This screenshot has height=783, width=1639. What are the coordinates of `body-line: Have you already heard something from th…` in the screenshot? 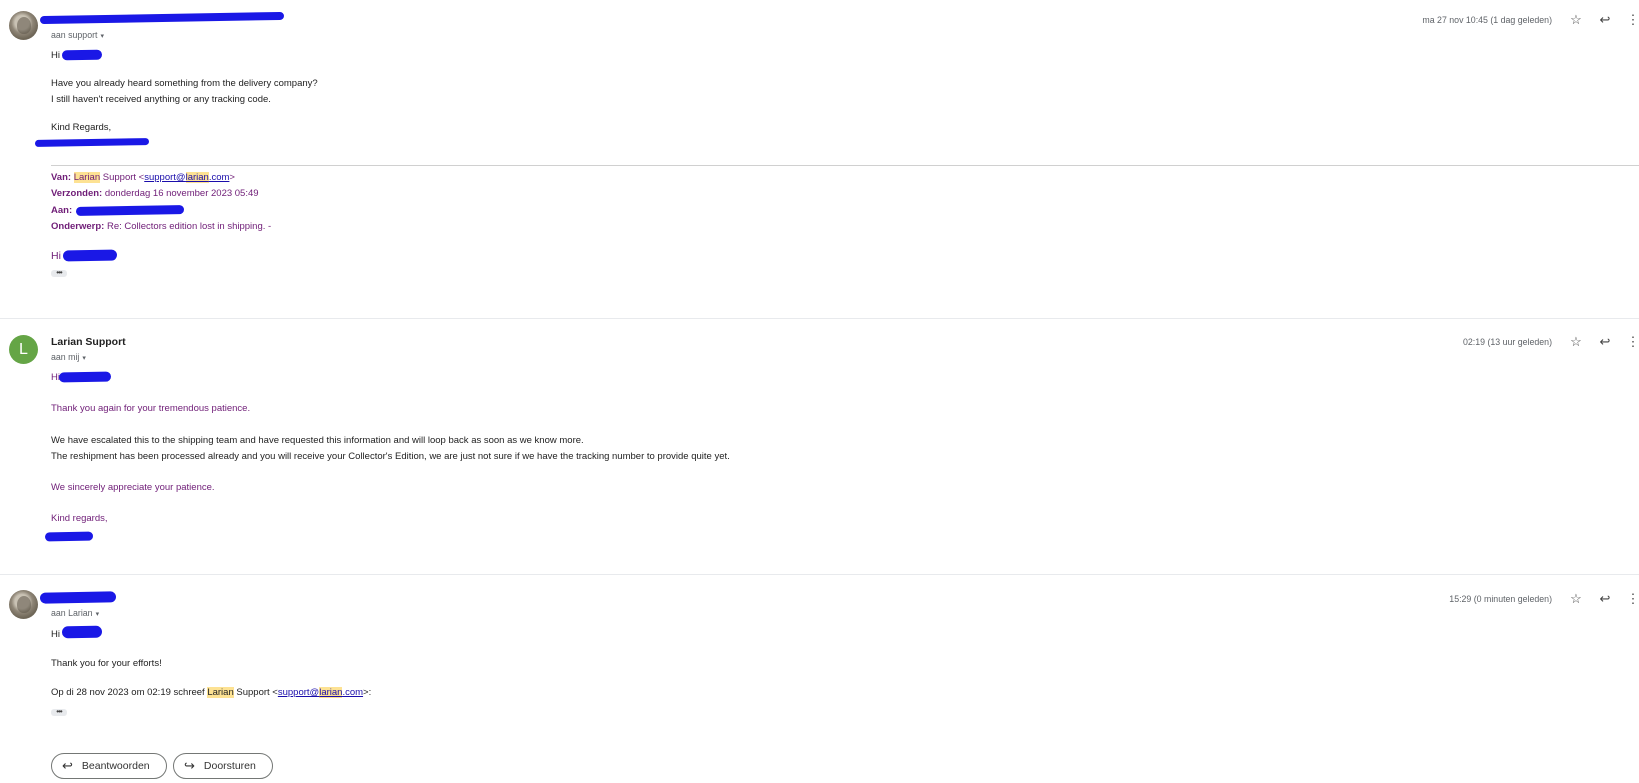 It's located at (184, 83).